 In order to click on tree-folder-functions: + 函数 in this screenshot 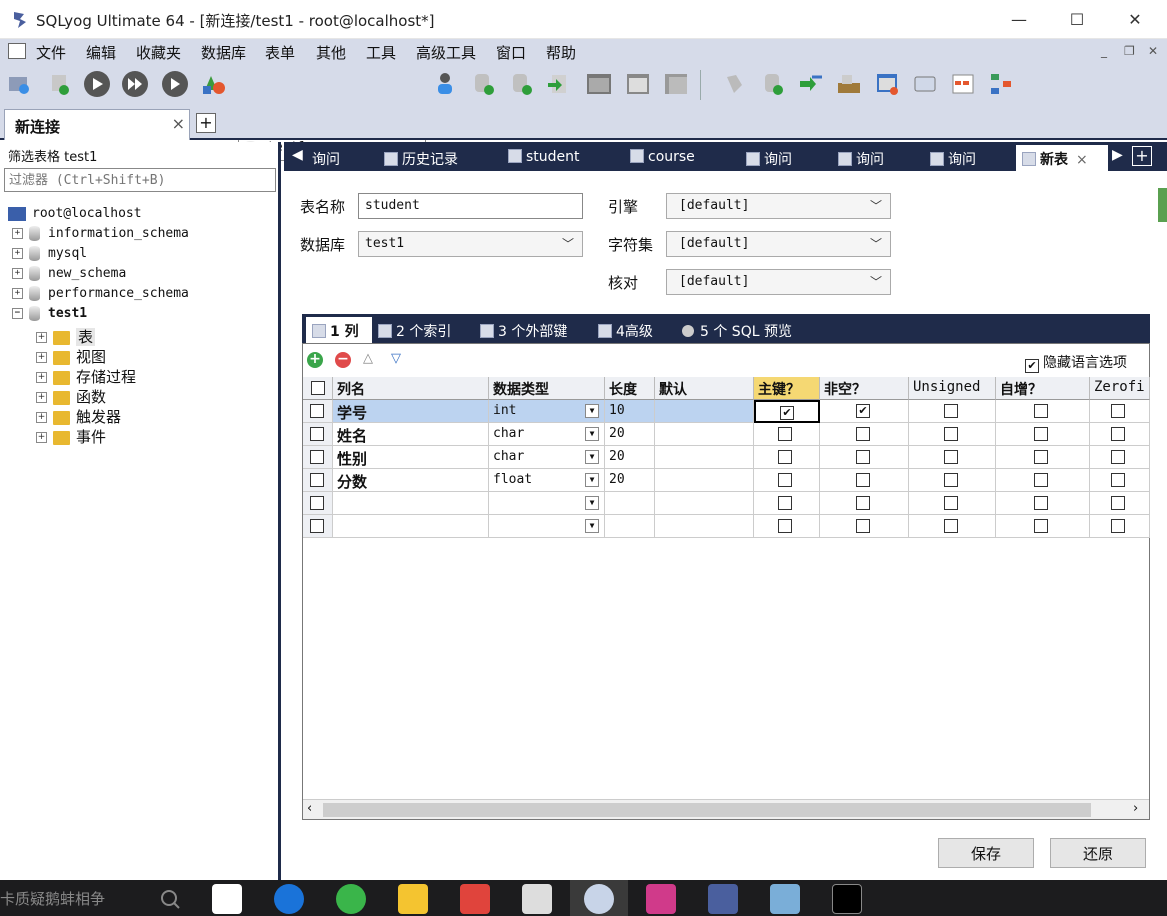, I will do `click(71, 396)`.